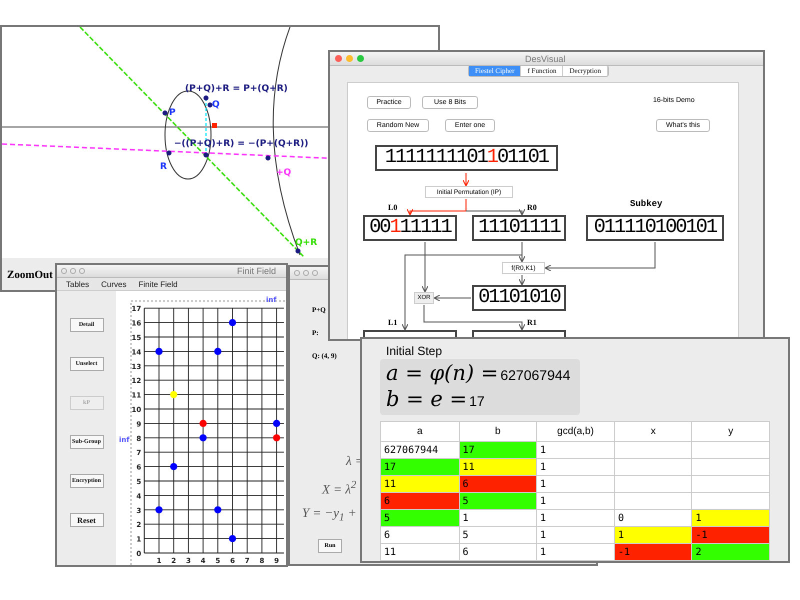  I want to click on point-label: Q, so click(216, 105).